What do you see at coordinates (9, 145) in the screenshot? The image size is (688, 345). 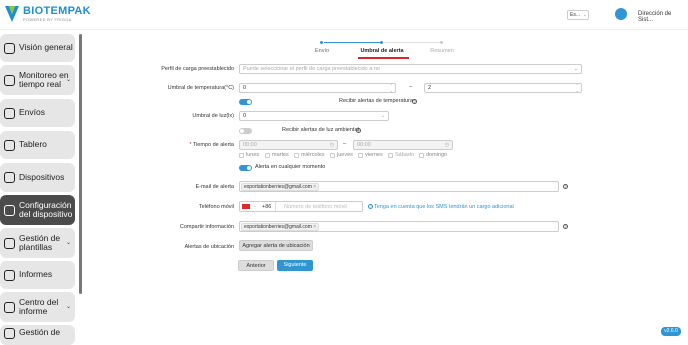 I see `dashboard-icon` at bounding box center [9, 145].